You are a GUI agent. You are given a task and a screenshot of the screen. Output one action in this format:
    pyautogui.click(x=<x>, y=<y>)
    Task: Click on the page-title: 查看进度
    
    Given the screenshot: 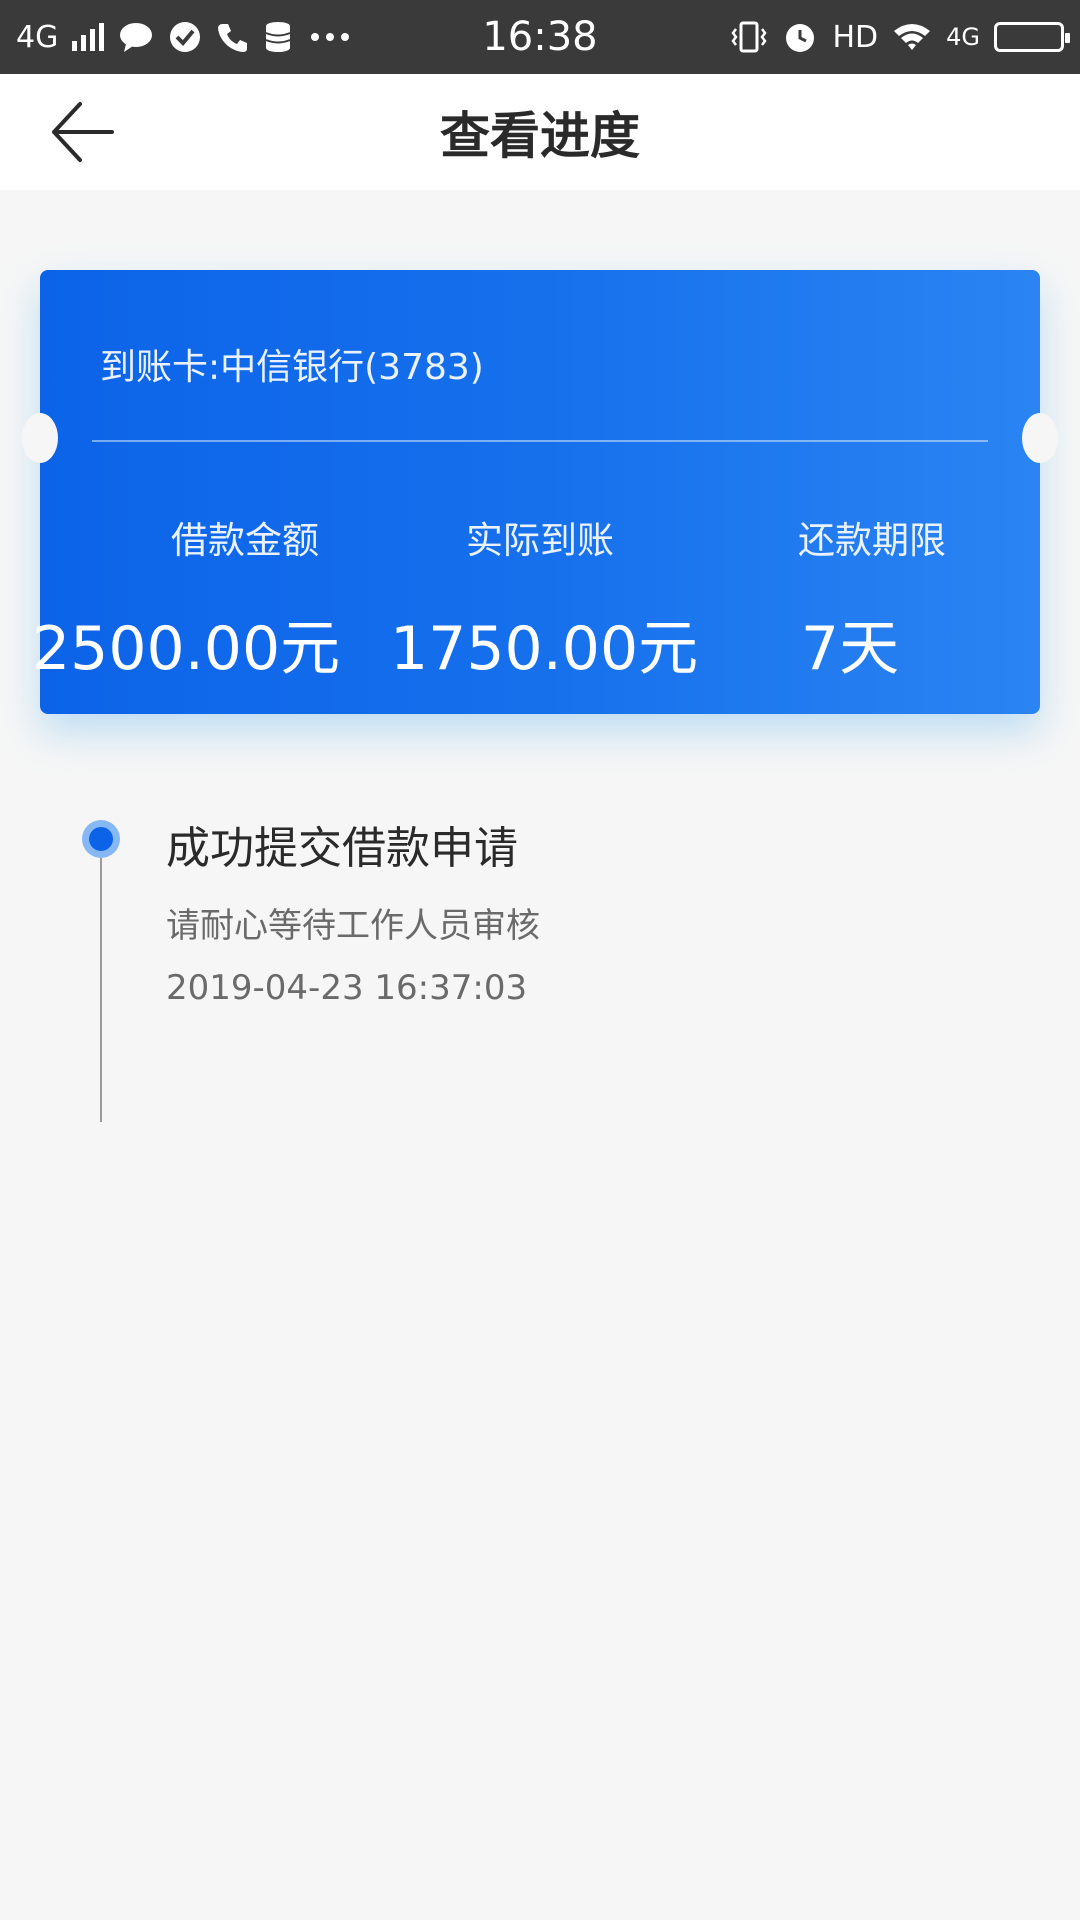 What is the action you would take?
    pyautogui.click(x=540, y=136)
    